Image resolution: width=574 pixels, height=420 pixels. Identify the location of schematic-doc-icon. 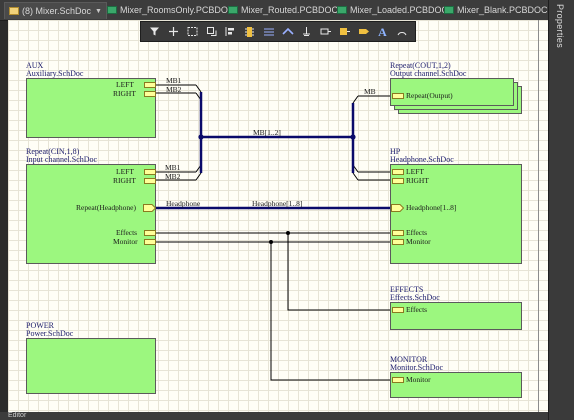
(14, 11).